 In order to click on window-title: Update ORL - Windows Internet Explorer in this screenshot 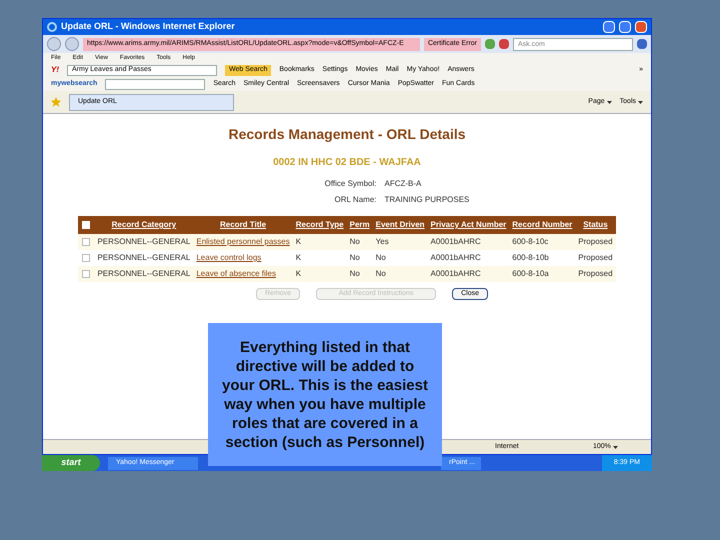, I will do `click(148, 27)`.